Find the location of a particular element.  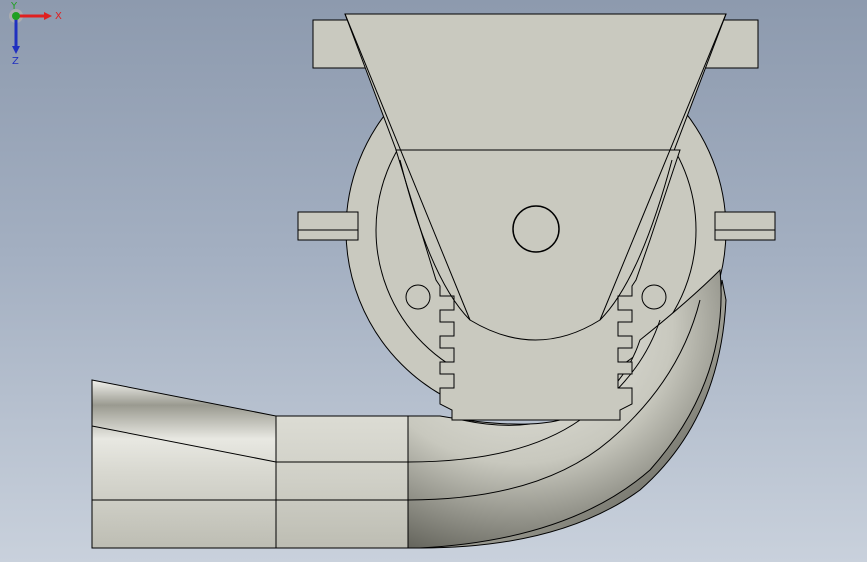

z-axis-label: Z is located at coordinates (15, 61).